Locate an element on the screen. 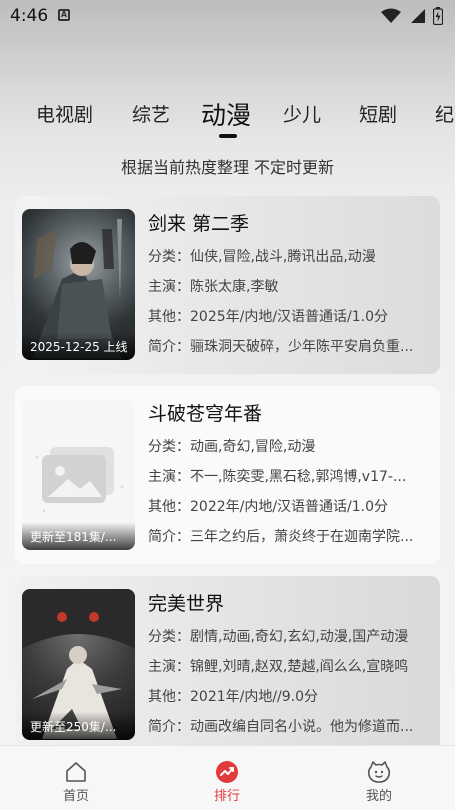  tab-short-drama: 短剧 is located at coordinates (378, 113).